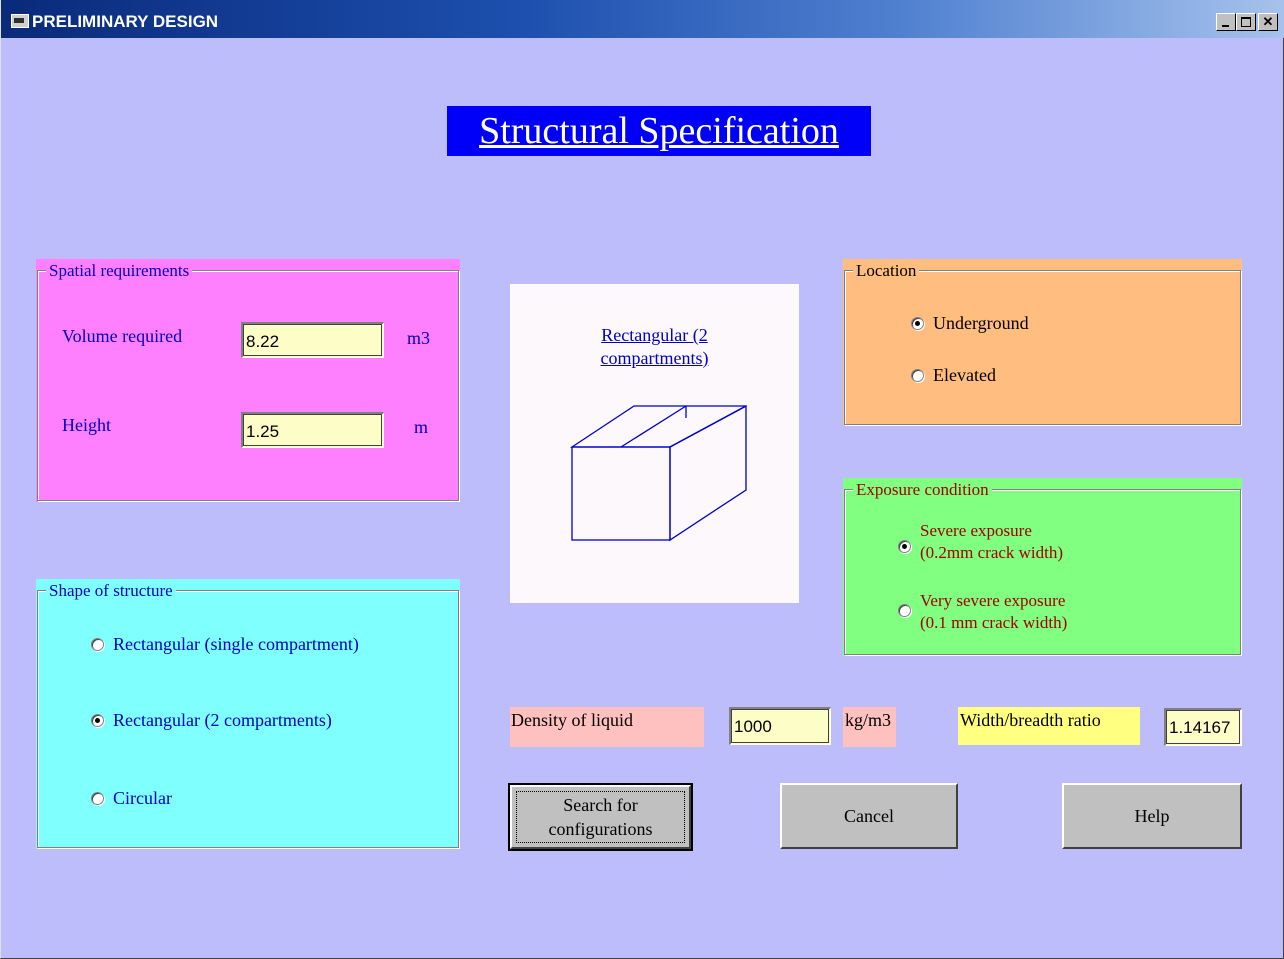  I want to click on volume-label: Volume required, so click(122, 336).